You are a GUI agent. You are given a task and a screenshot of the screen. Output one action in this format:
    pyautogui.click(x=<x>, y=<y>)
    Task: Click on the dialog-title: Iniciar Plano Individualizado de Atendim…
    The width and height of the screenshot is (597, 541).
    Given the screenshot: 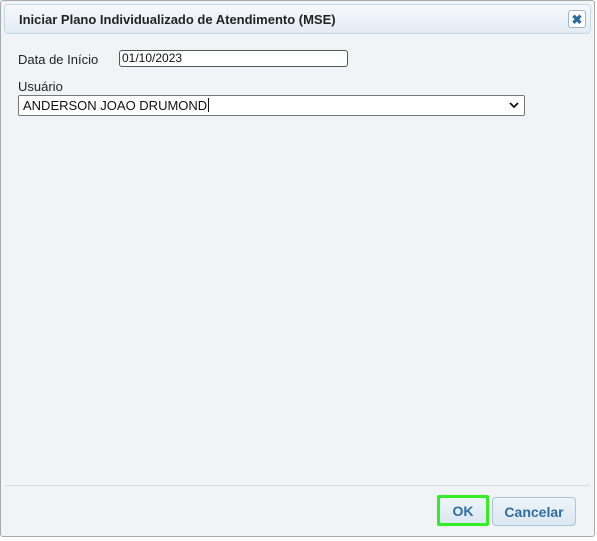 What is the action you would take?
    pyautogui.click(x=177, y=19)
    